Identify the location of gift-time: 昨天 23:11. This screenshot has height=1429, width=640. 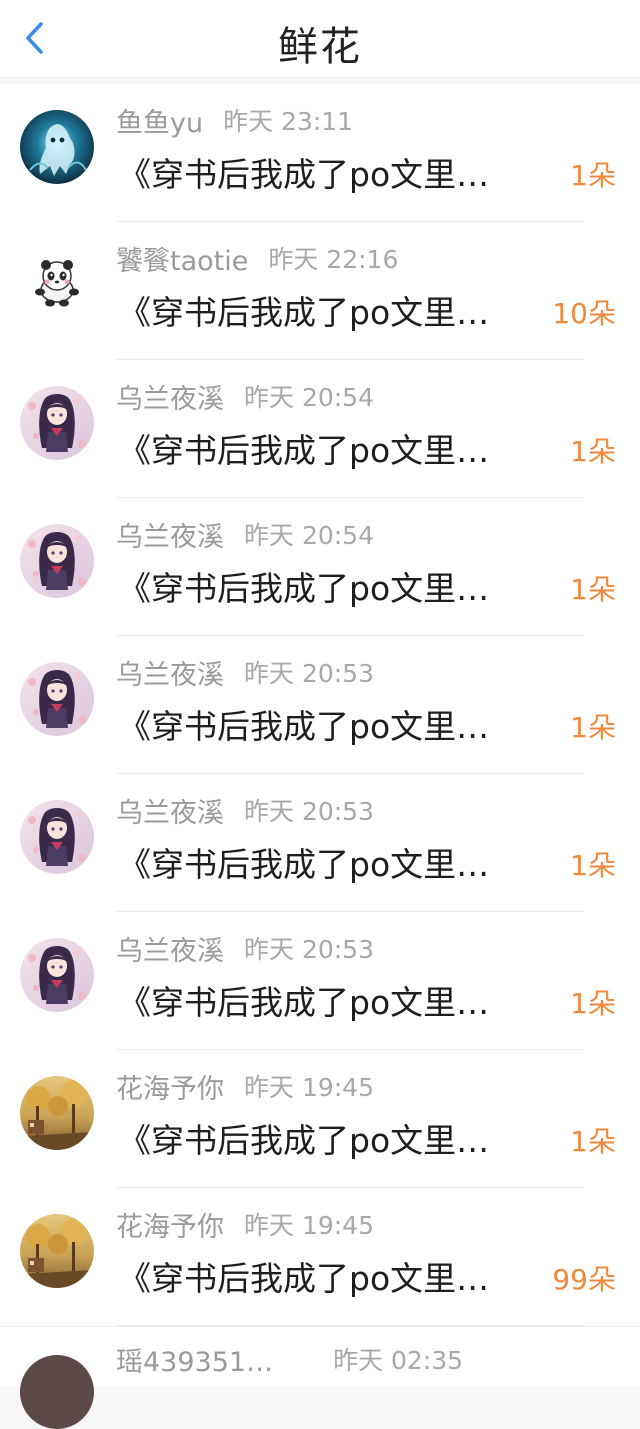
(288, 121).